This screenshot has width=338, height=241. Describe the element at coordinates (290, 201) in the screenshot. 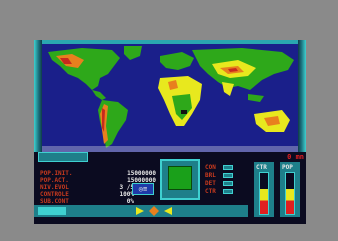

I see `pop-gauge-fill` at that location.